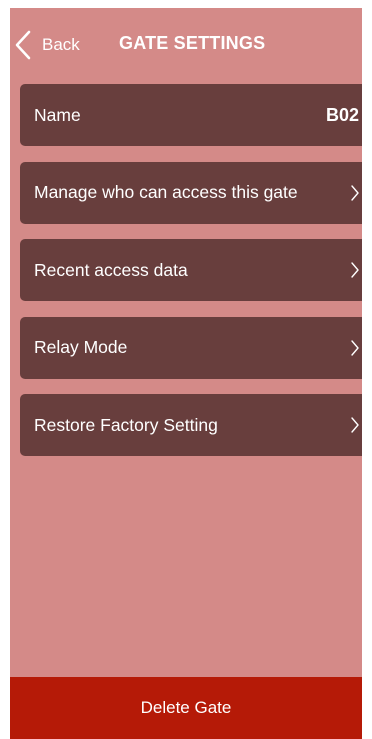 This screenshot has height=739, width=372. Describe the element at coordinates (61, 44) in the screenshot. I see `back-label: Back` at that location.